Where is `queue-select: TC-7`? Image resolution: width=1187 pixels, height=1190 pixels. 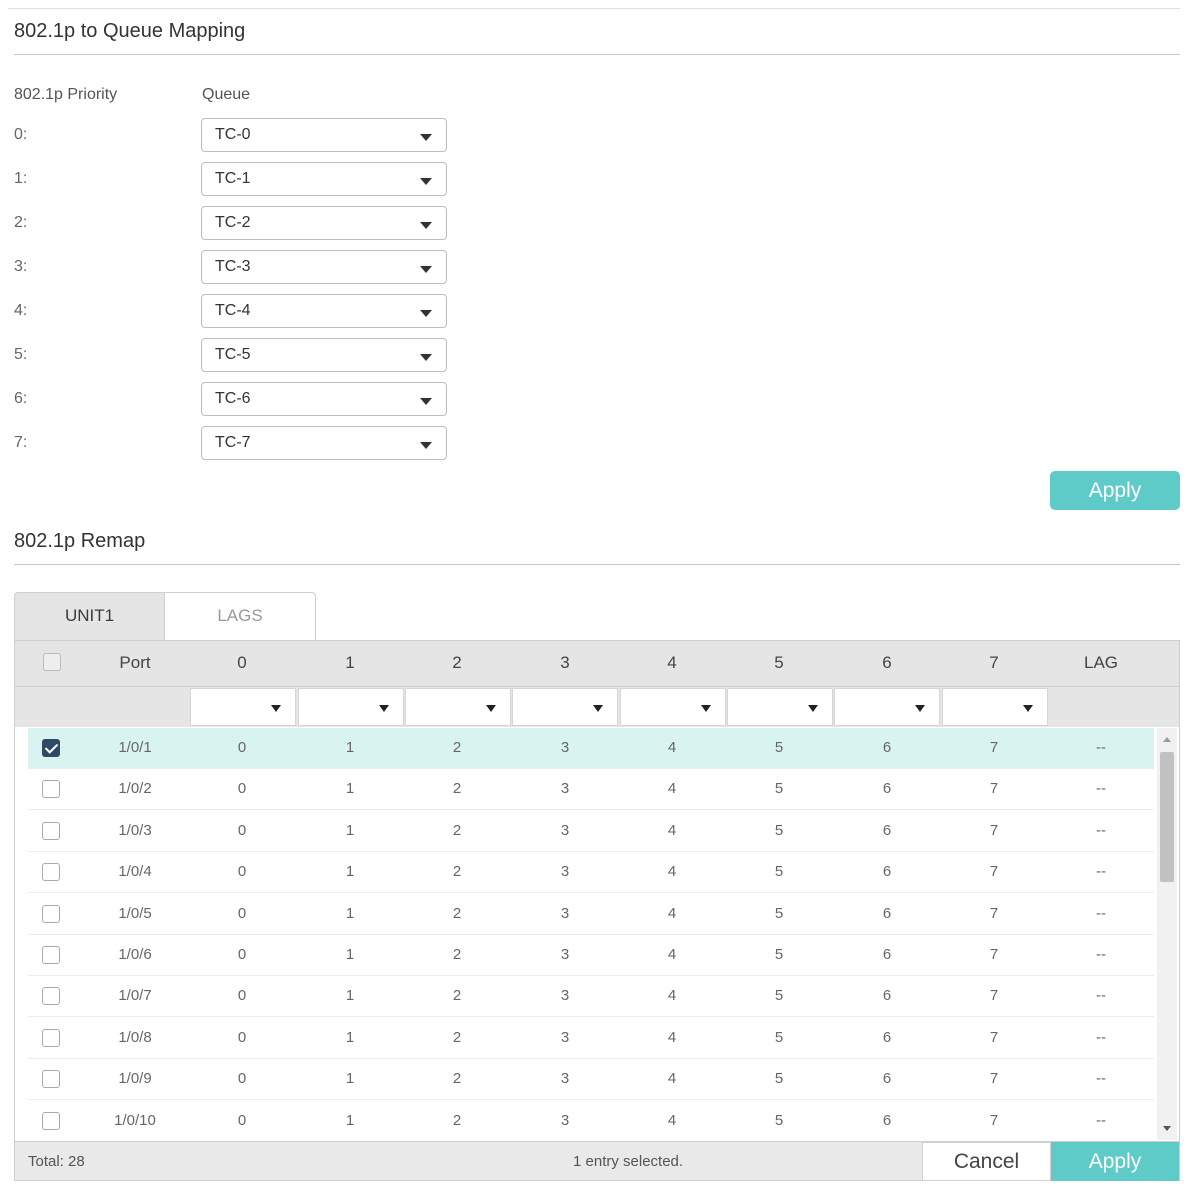
queue-select: TC-7 is located at coordinates (324, 443).